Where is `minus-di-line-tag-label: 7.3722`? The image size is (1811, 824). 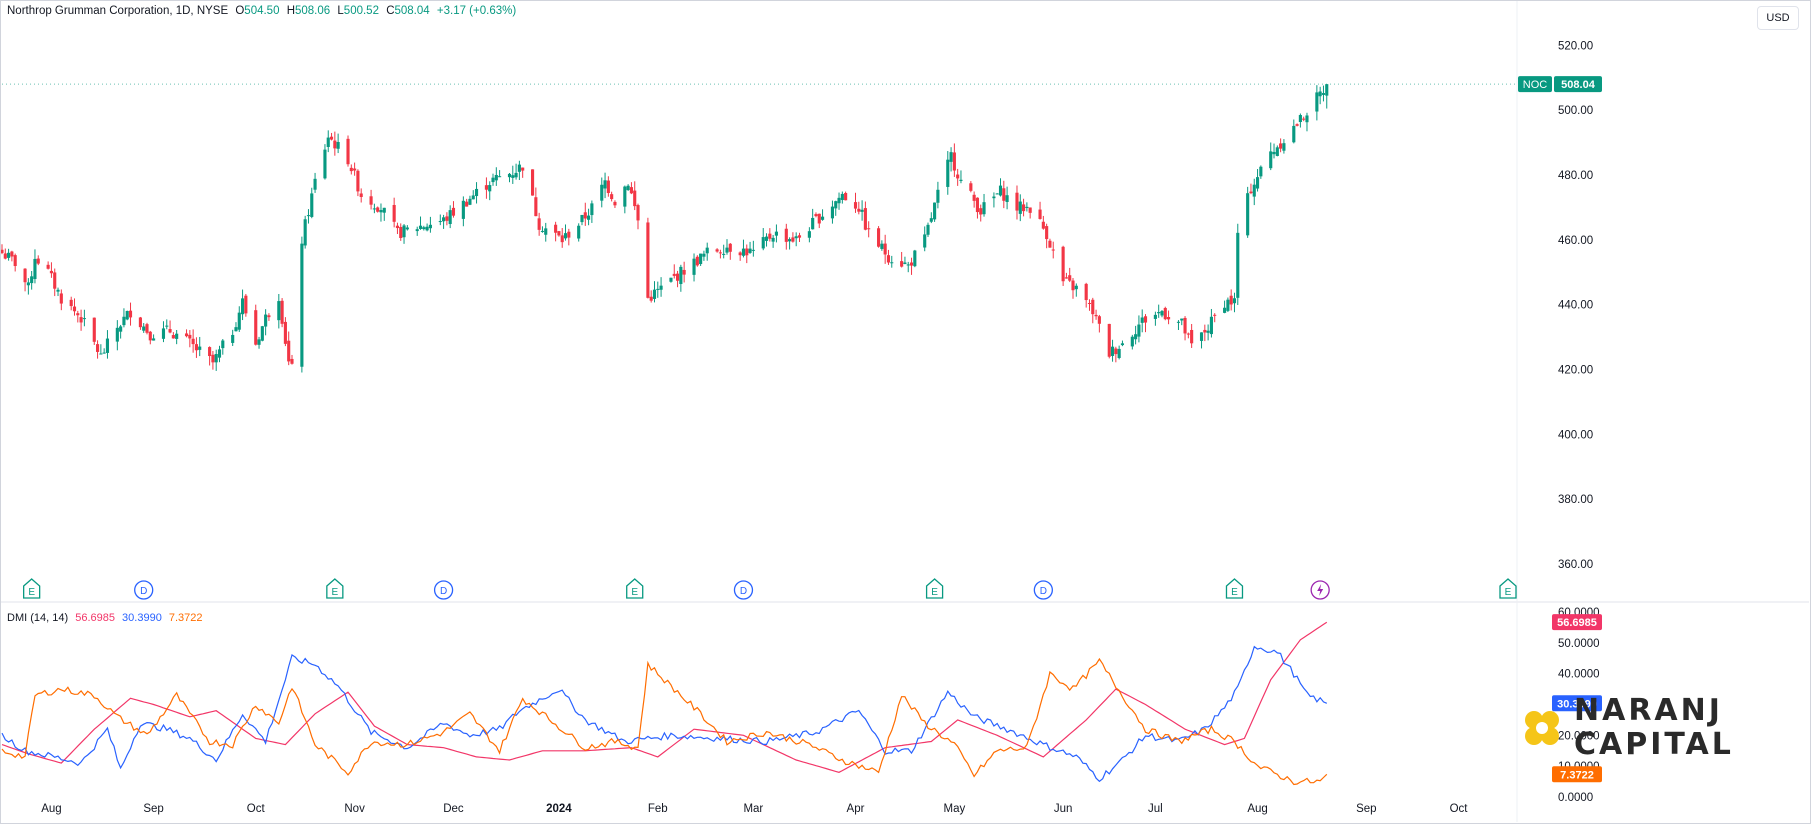
minus-di-line-tag-label: 7.3722 is located at coordinates (1577, 775).